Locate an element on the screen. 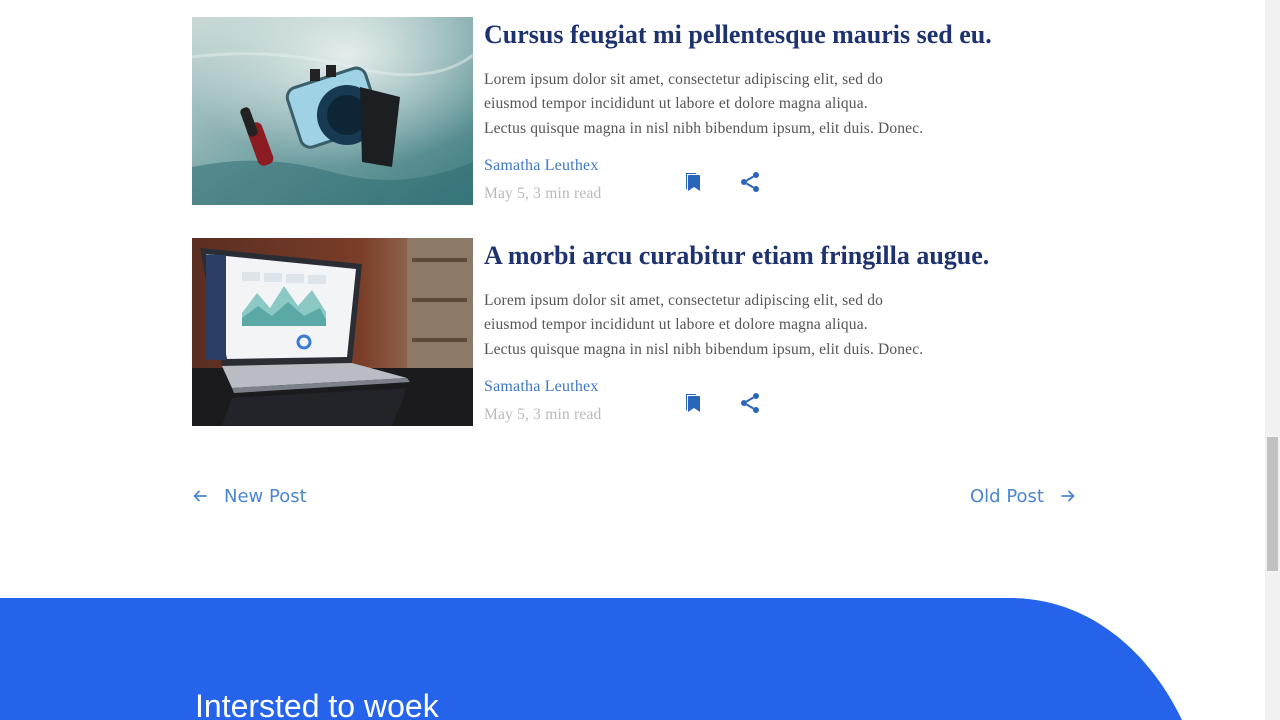 This screenshot has width=1280, height=720. arrow-left-icon is located at coordinates (200, 496).